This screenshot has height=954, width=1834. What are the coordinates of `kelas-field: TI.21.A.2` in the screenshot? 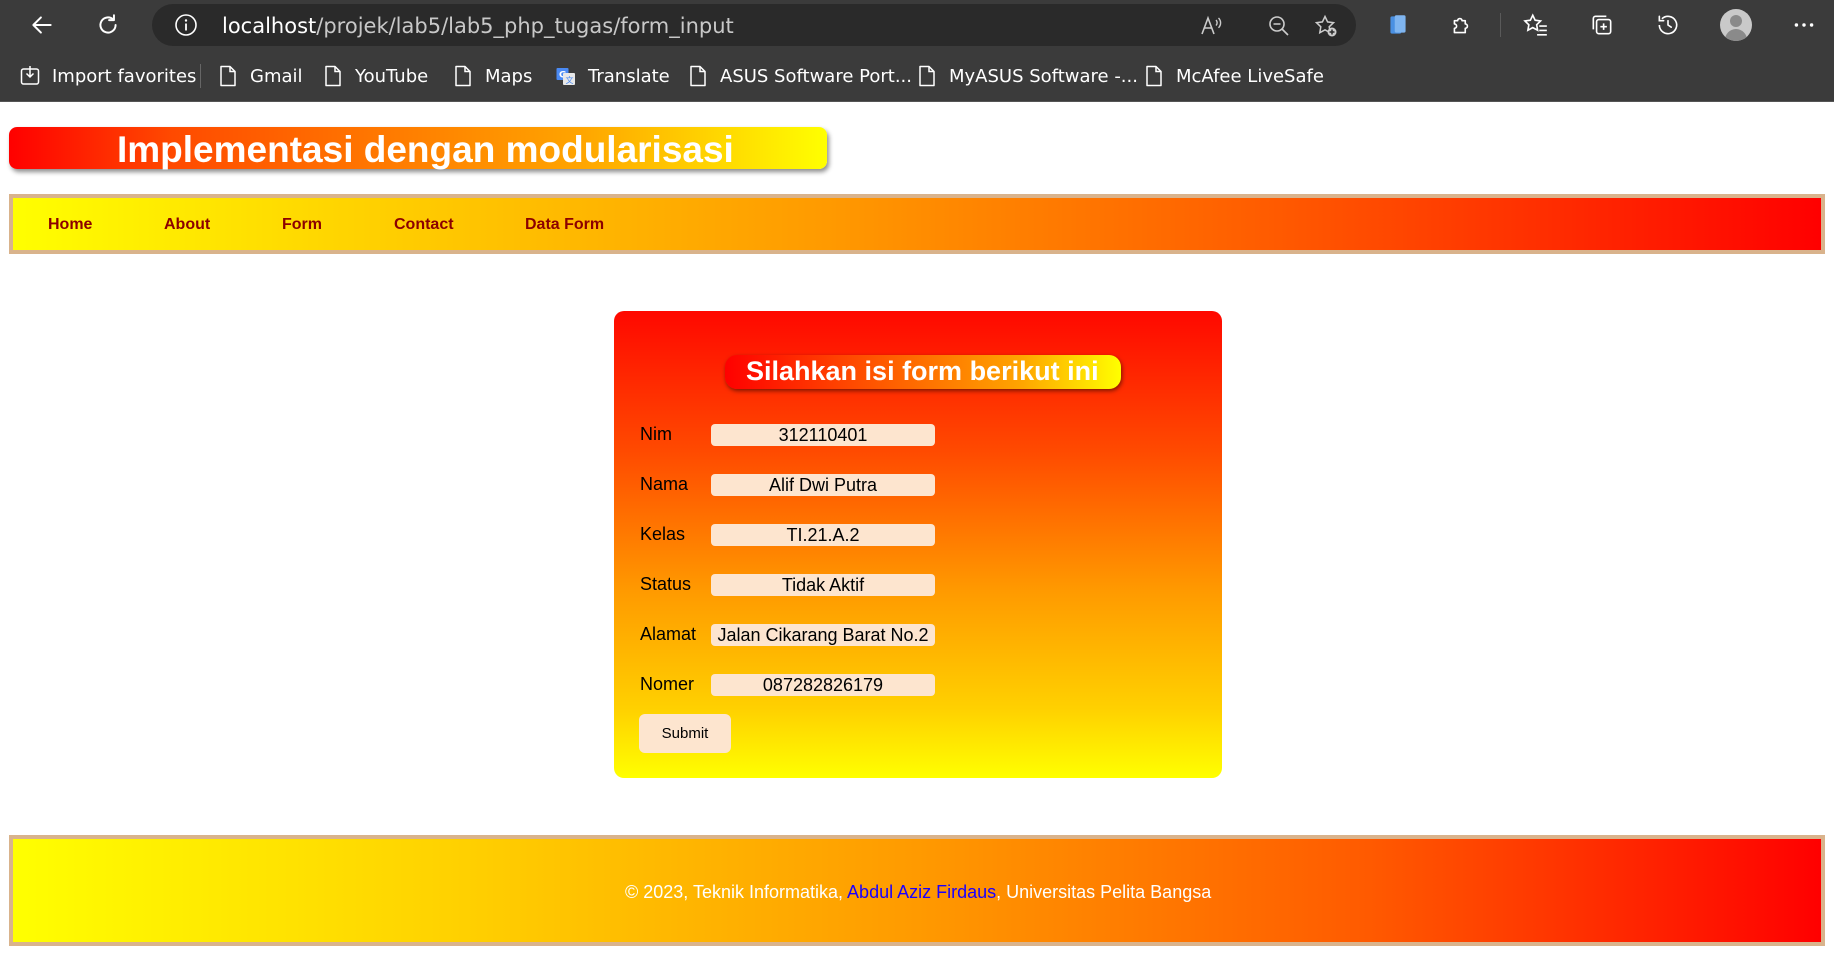 It's located at (823, 535).